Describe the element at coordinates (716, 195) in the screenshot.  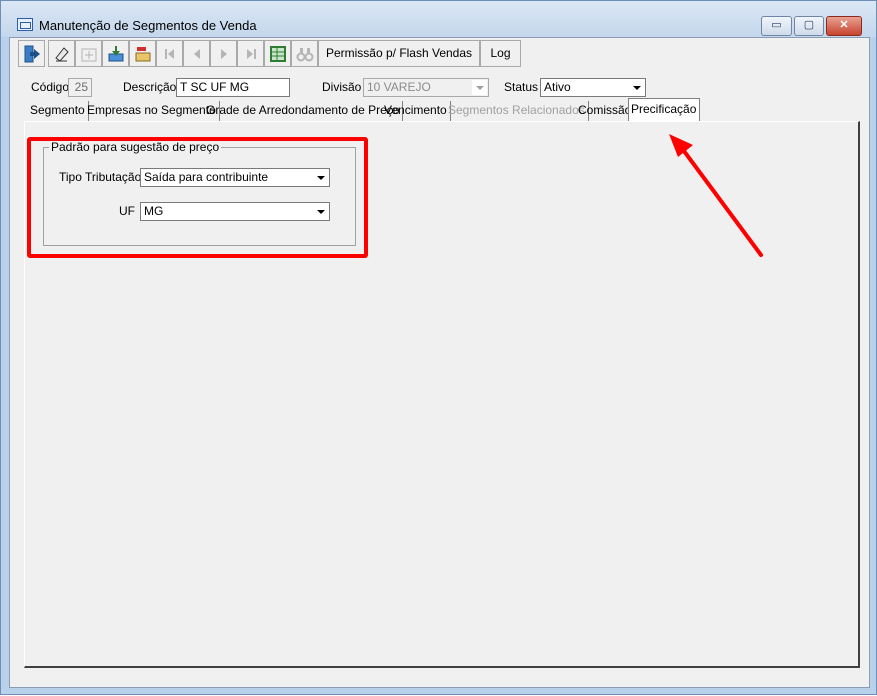
I see `annotation-arrow-icon` at that location.